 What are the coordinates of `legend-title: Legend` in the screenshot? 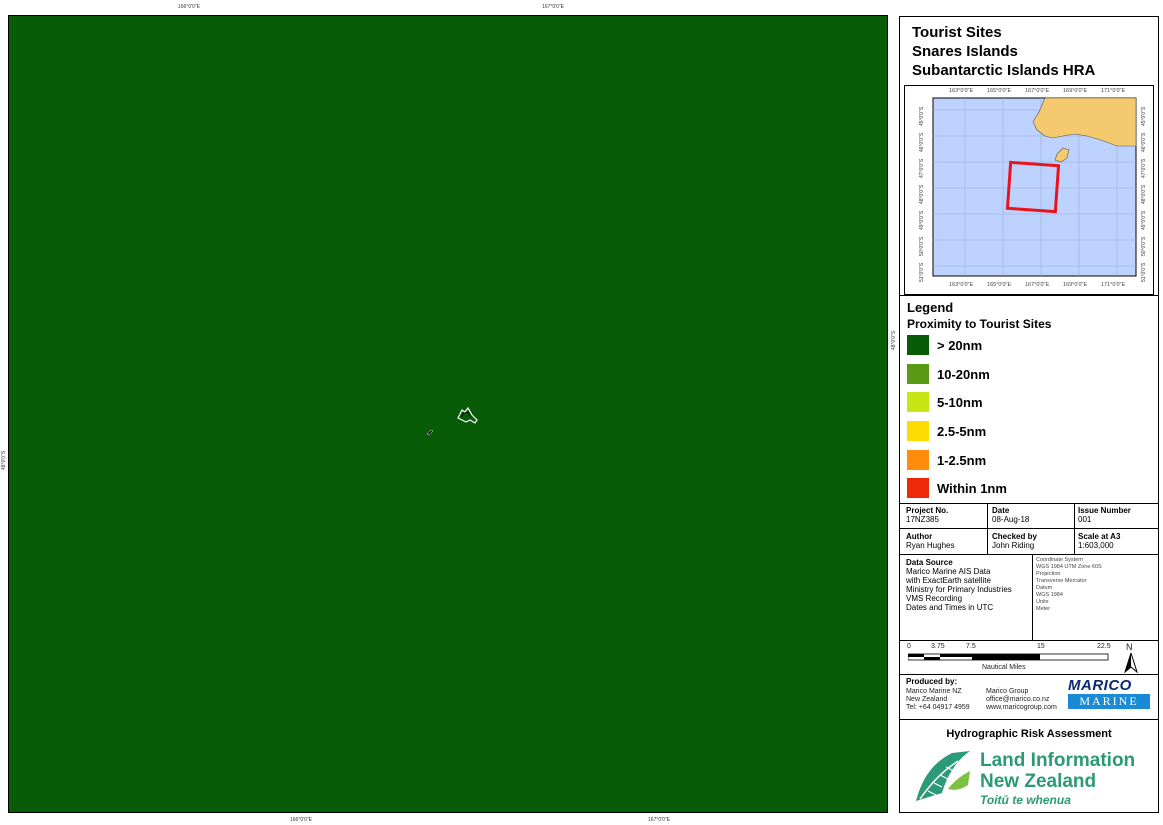 It's located at (930, 307).